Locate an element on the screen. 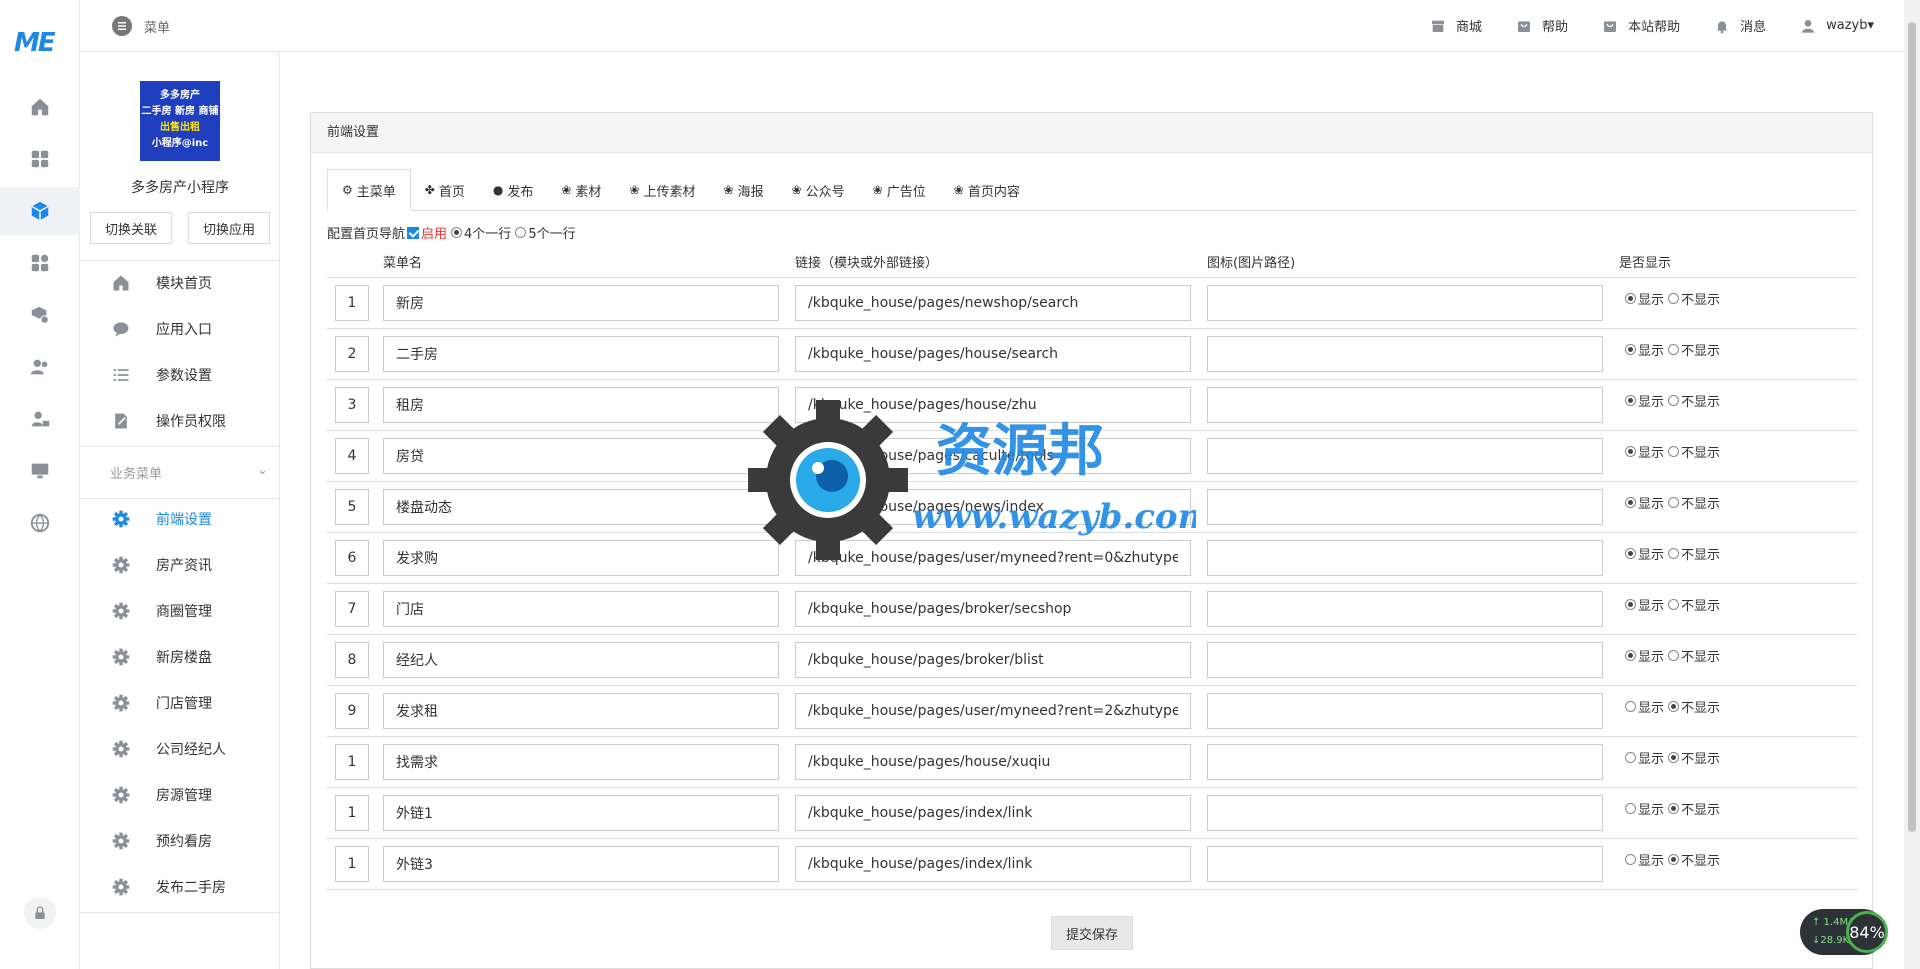 The width and height of the screenshot is (1920, 969). submit-save-button: 提交保存 is located at coordinates (1092, 933).